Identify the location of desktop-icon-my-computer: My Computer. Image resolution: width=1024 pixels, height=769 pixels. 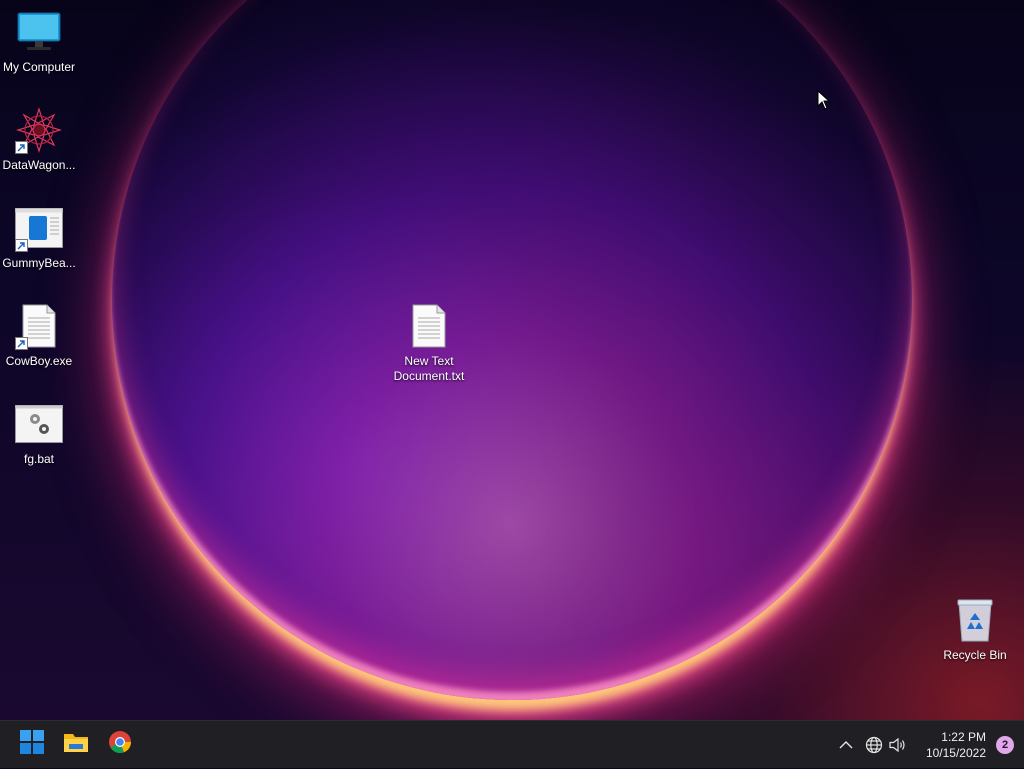
(39, 41).